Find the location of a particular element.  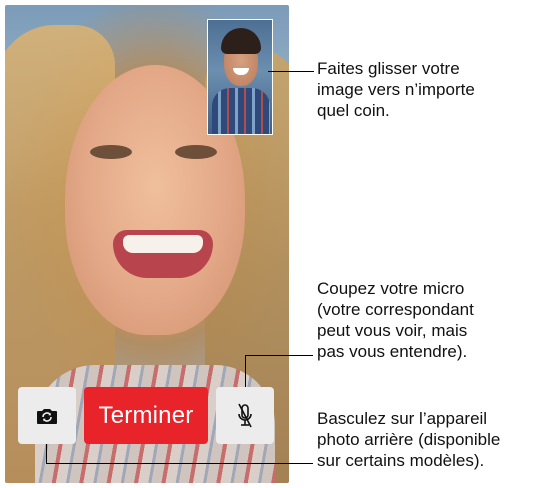

callout-mute-line: pas vous entendre). is located at coordinates (392, 351).